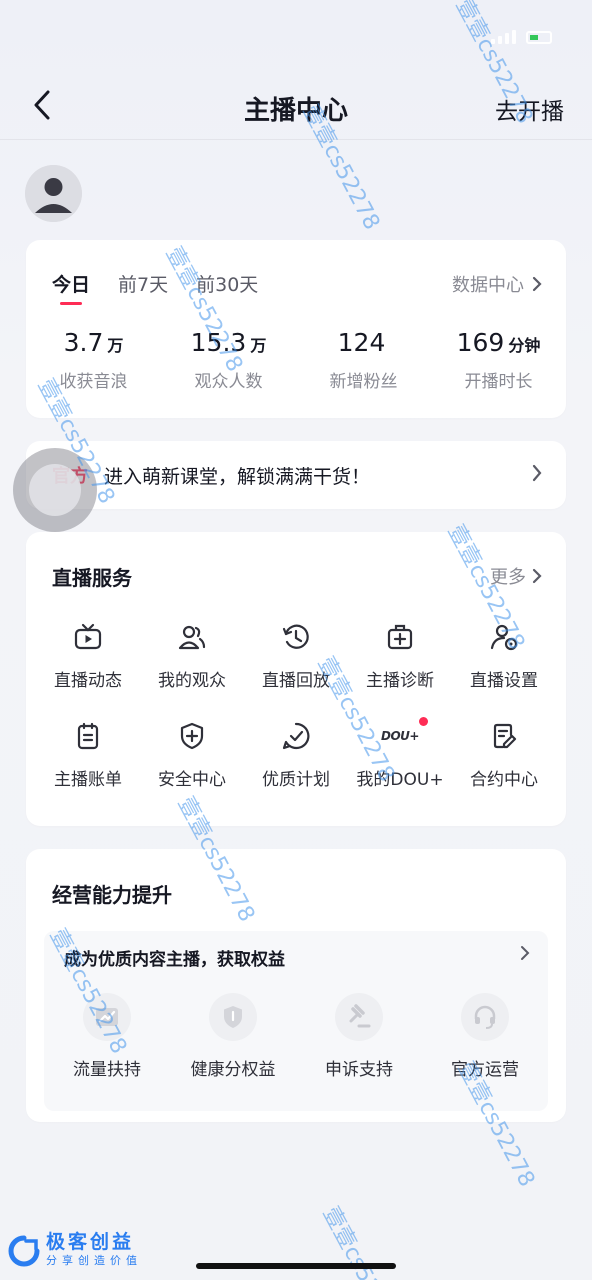 This screenshot has height=1280, width=592. What do you see at coordinates (233, 1017) in the screenshot?
I see `shield-icon` at bounding box center [233, 1017].